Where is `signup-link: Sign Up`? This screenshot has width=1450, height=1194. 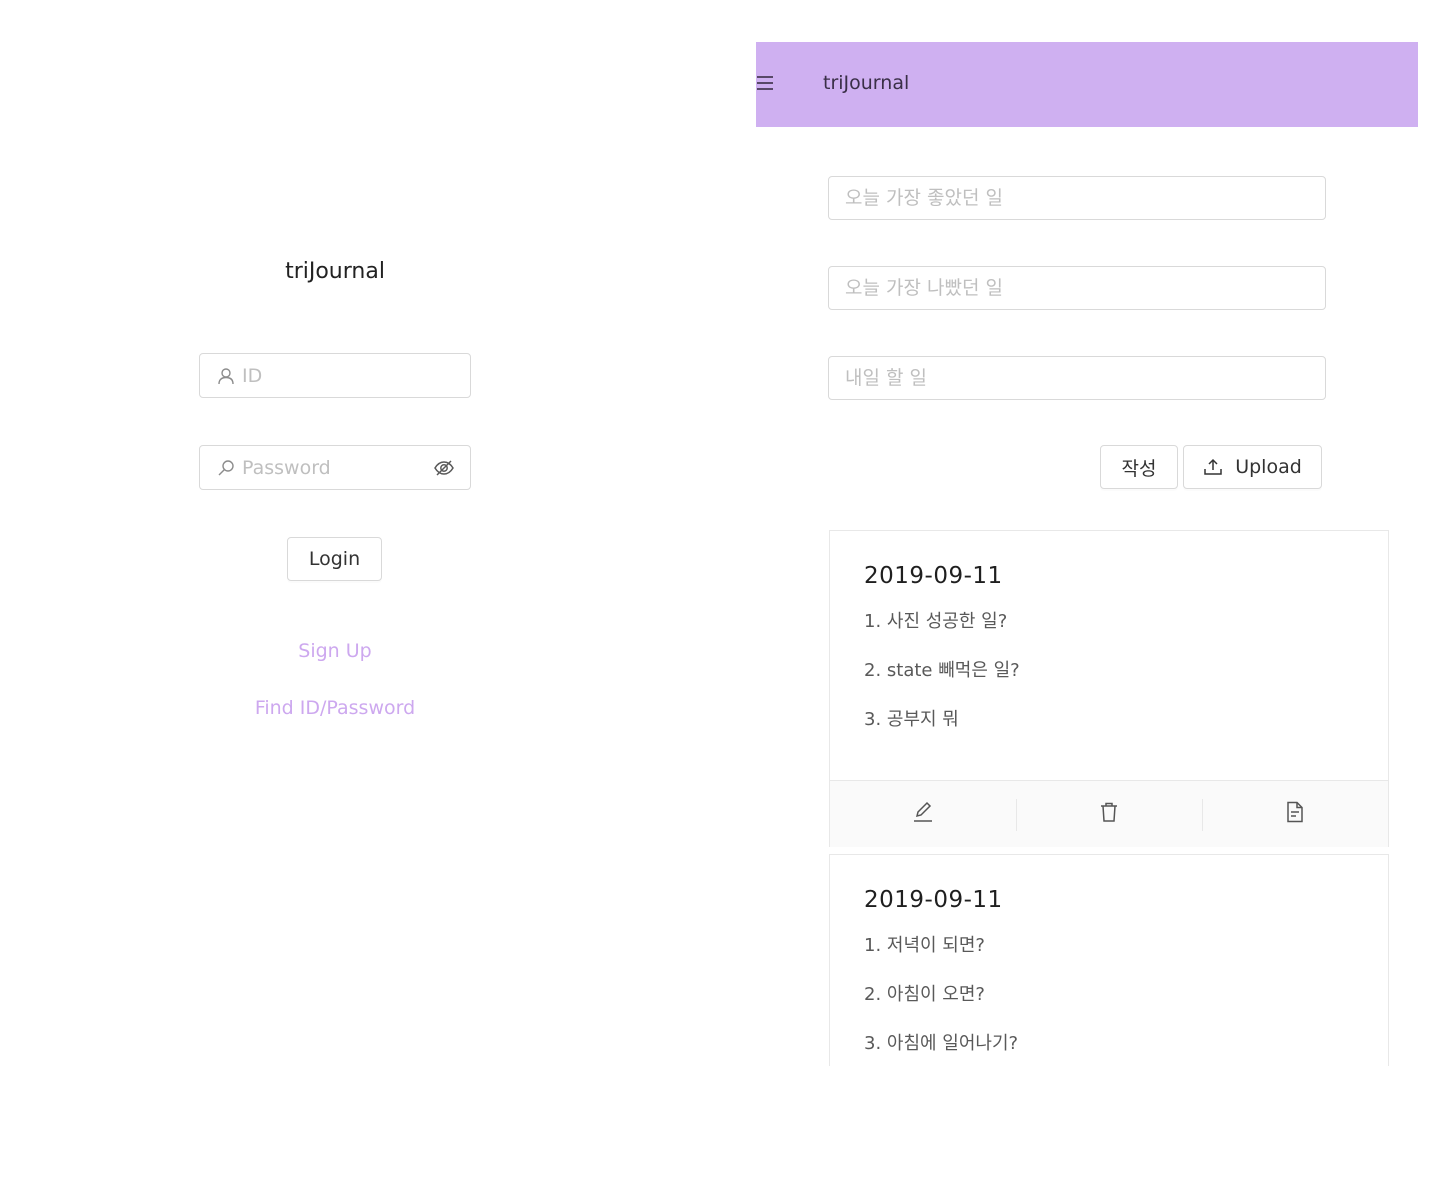
signup-link: Sign Up is located at coordinates (335, 651).